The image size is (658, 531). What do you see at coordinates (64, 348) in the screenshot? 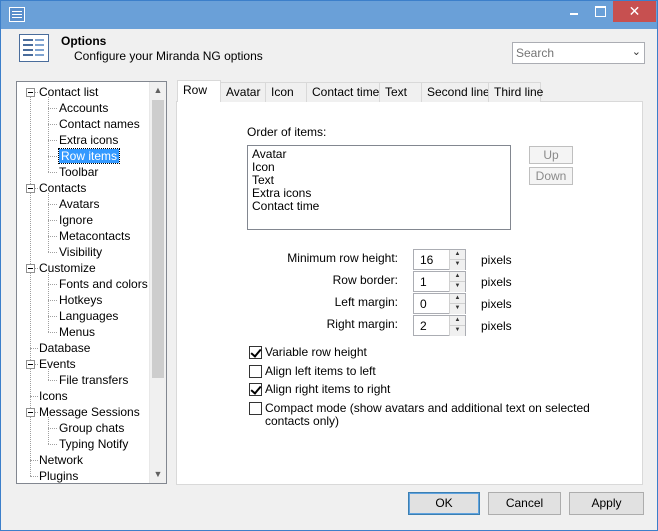
I see `tree-item-database: Database` at bounding box center [64, 348].